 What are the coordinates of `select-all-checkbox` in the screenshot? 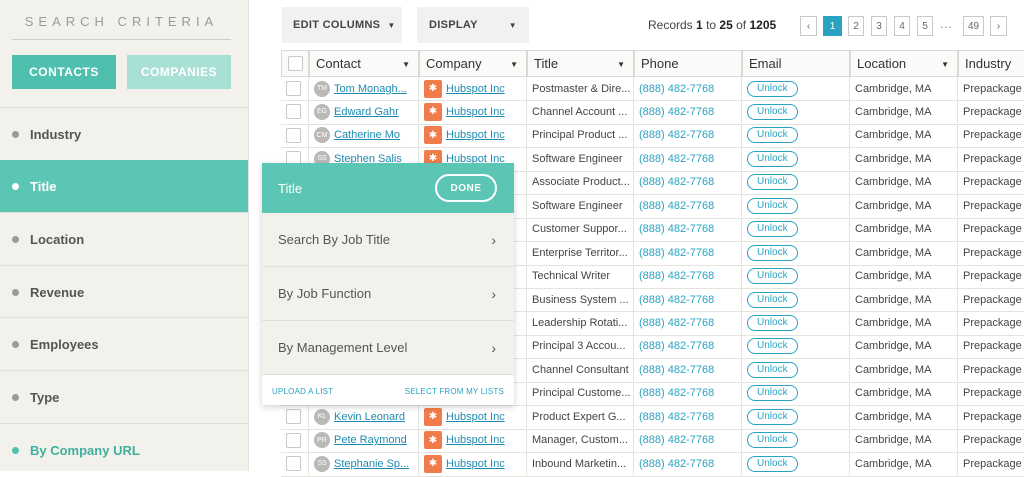 It's located at (295, 63).